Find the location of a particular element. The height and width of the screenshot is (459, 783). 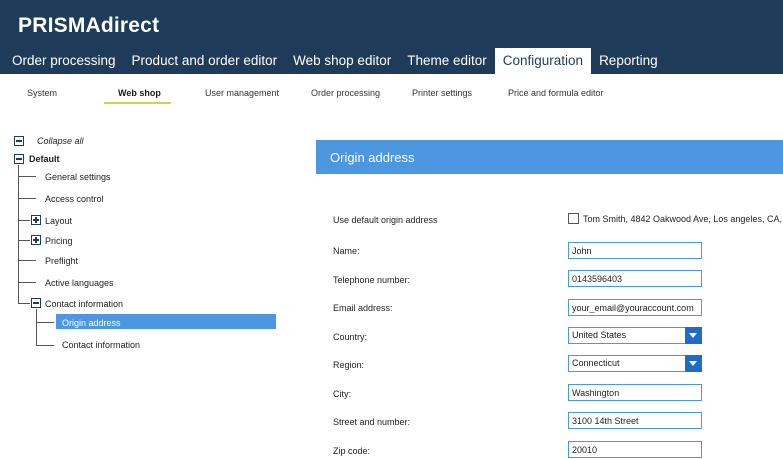

tree-item-origin-address: Origin address is located at coordinates (91, 323).